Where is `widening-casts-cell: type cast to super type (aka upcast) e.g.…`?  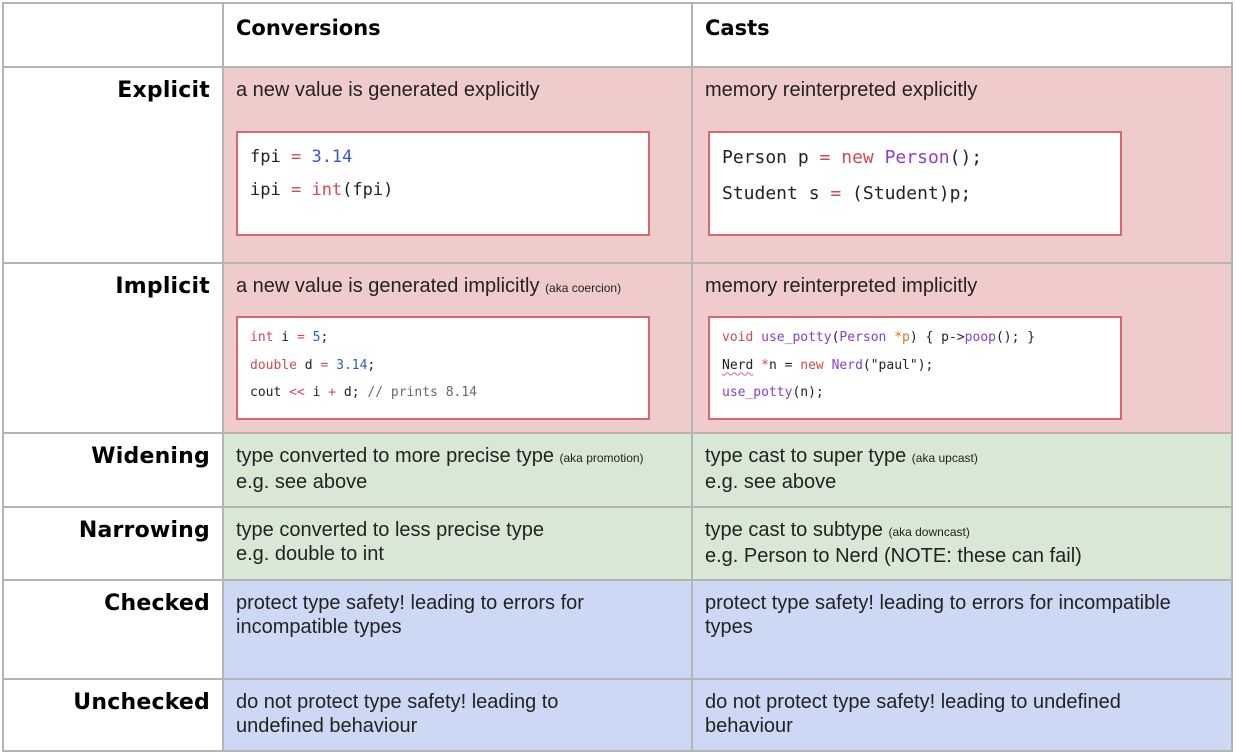
widening-casts-cell: type cast to super type (aka upcast) e.g.… is located at coordinates (963, 471).